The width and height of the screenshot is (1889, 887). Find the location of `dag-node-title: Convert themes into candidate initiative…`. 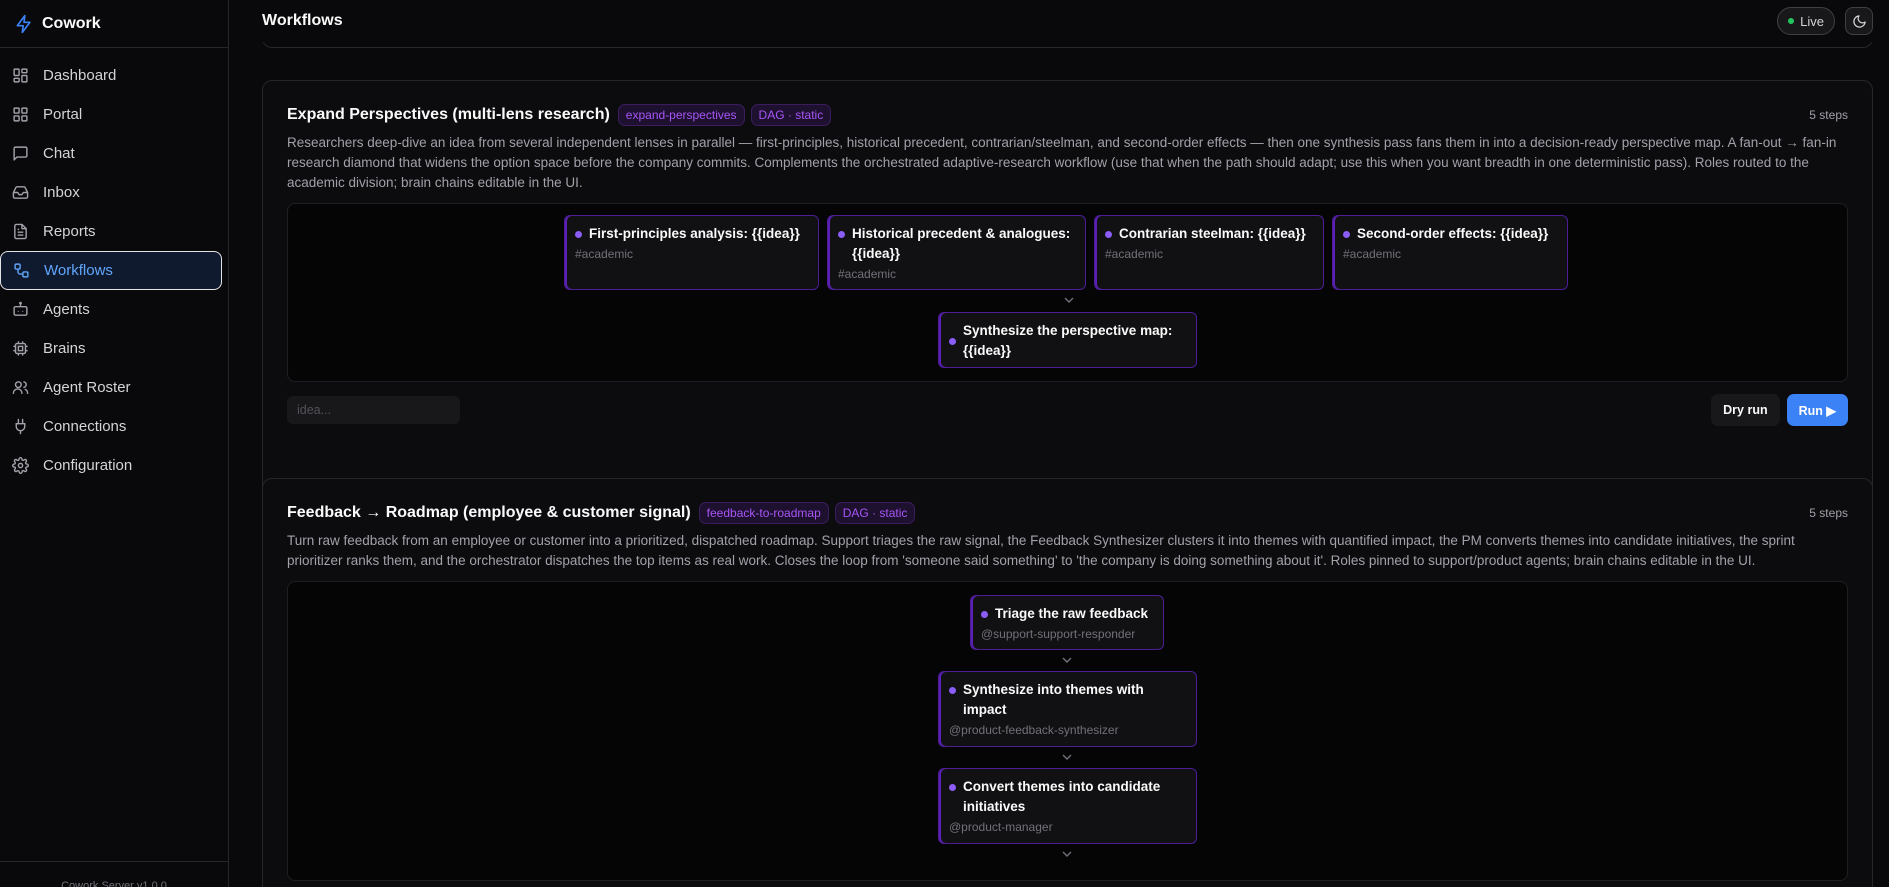

dag-node-title: Convert themes into candidate initiative… is located at coordinates (1062, 796).